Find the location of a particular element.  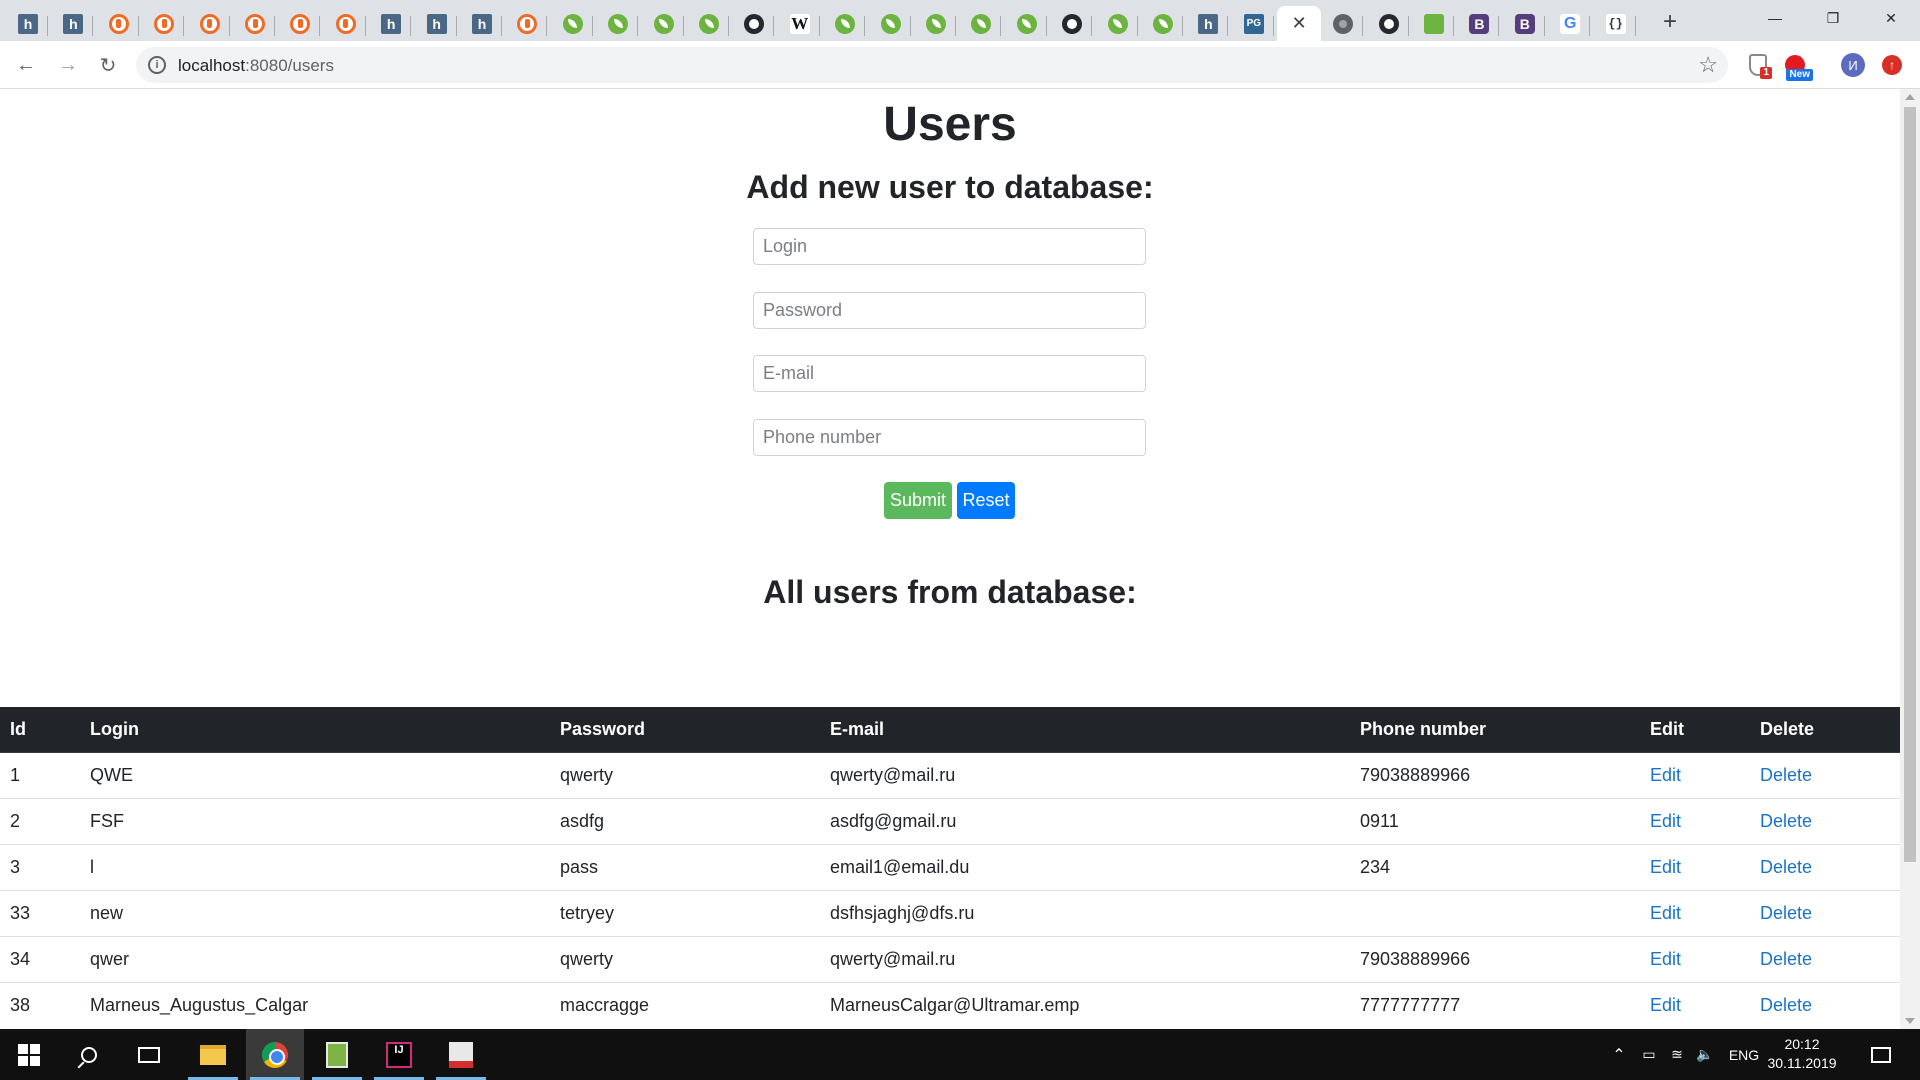

bootstrap-icon: B is located at coordinates (1479, 23).